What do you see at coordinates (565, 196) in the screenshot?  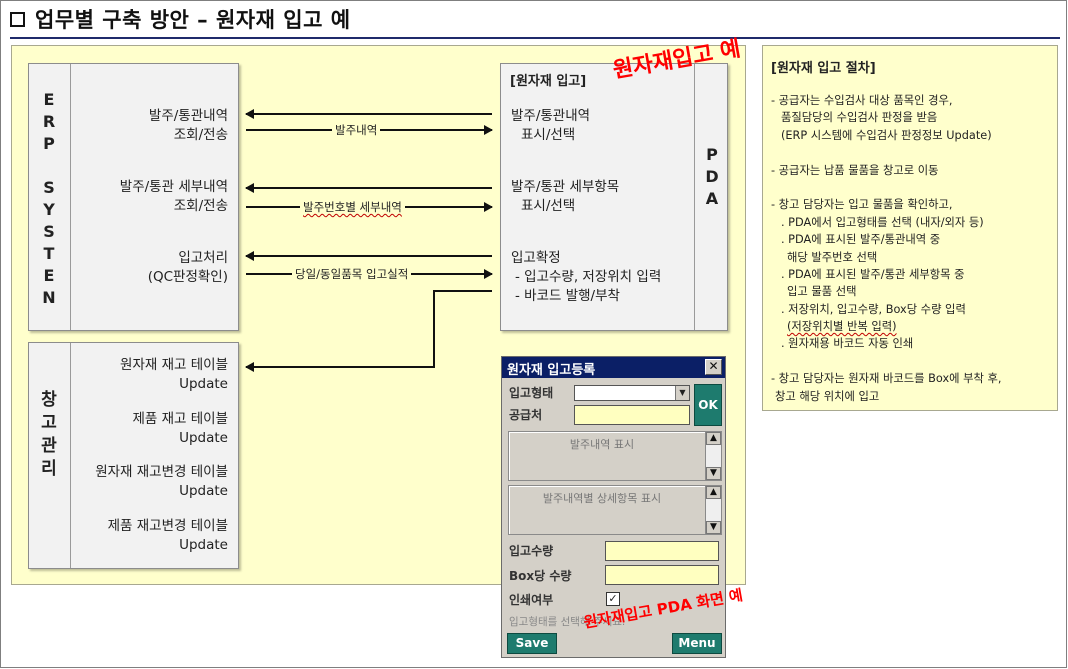 I see `pda-item-order-detail: 발주/통관 세부항목 표시/선택` at bounding box center [565, 196].